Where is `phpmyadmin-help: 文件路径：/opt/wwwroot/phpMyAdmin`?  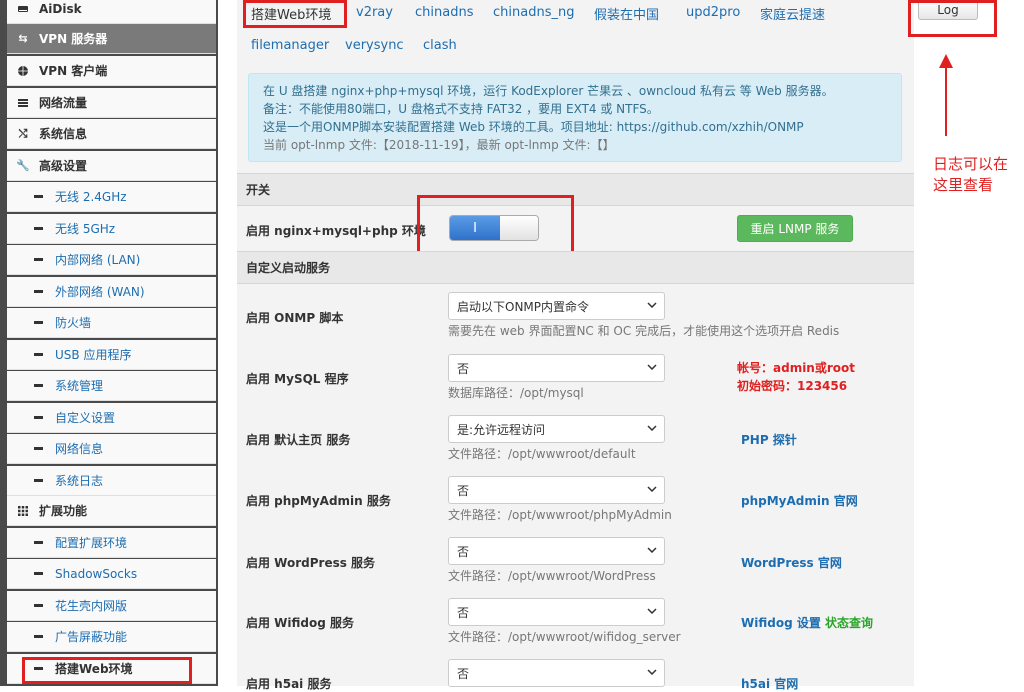 phpmyadmin-help: 文件路径：/opt/wwwroot/phpMyAdmin is located at coordinates (560, 515).